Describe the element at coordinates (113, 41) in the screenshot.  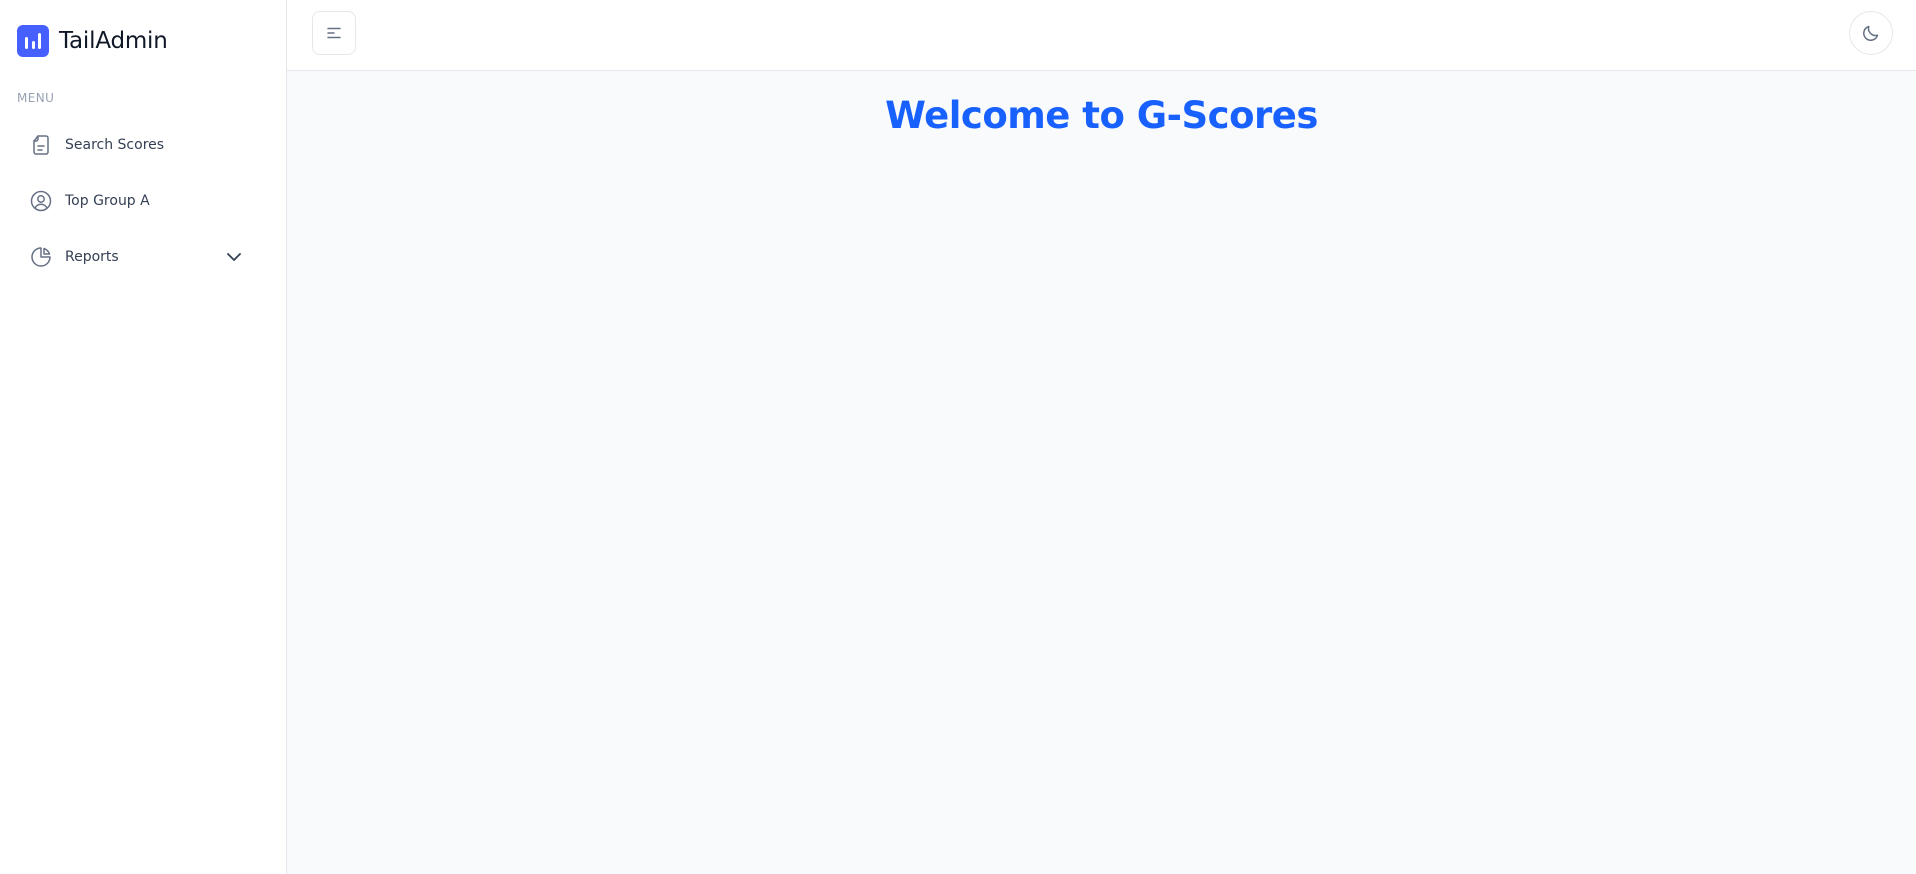
I see `brand-name: TailAdmin` at that location.